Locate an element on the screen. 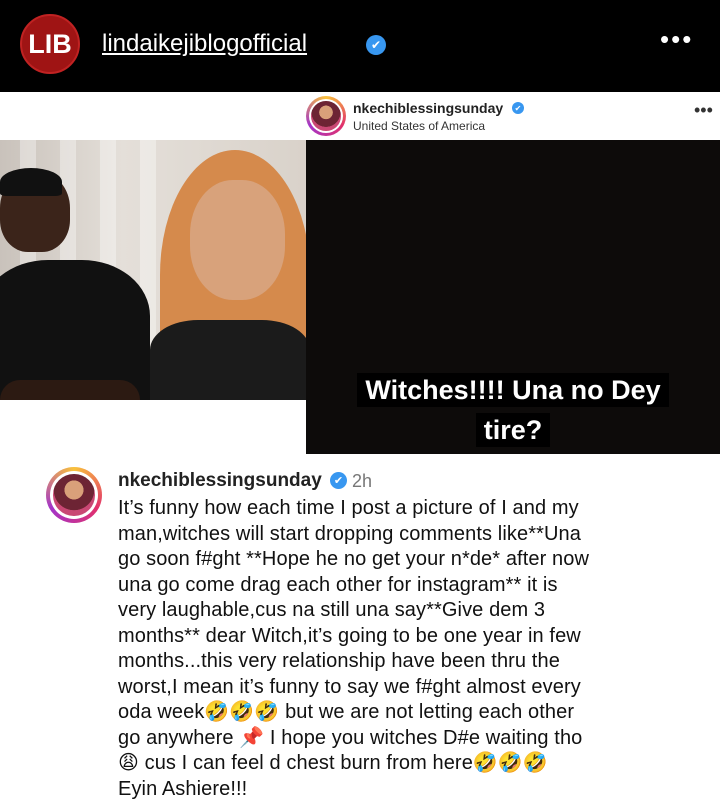 Image resolution: width=720 pixels, height=812 pixels. story-more-icon: ••• is located at coordinates (703, 110).